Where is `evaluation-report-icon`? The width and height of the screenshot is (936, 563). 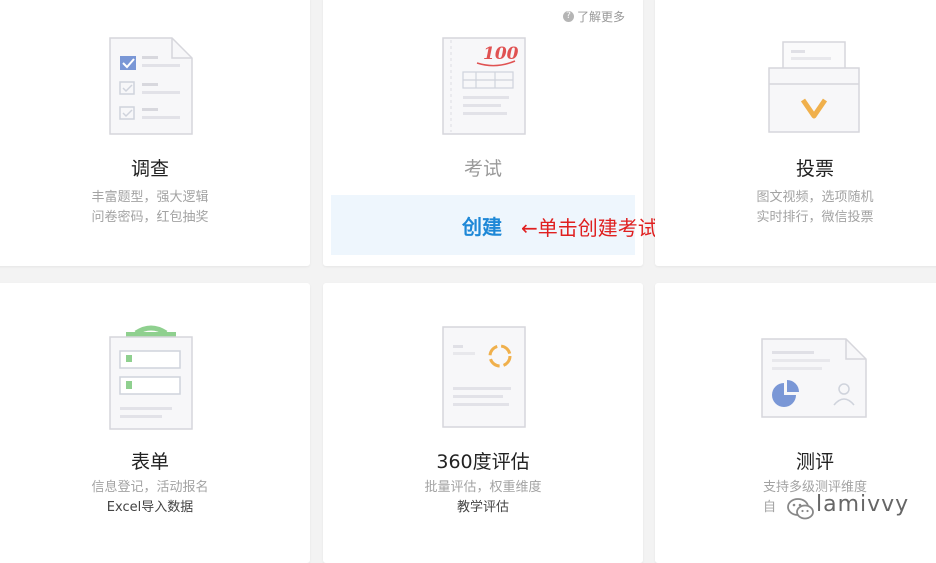
evaluation-report-icon is located at coordinates (484, 377).